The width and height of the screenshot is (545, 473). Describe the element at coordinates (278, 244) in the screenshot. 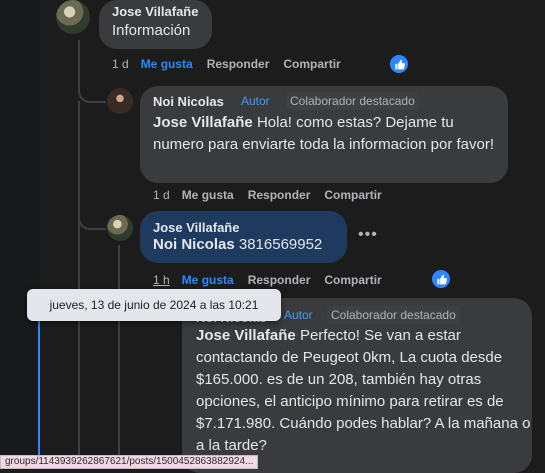

I see `comment-body: 3816569952` at that location.